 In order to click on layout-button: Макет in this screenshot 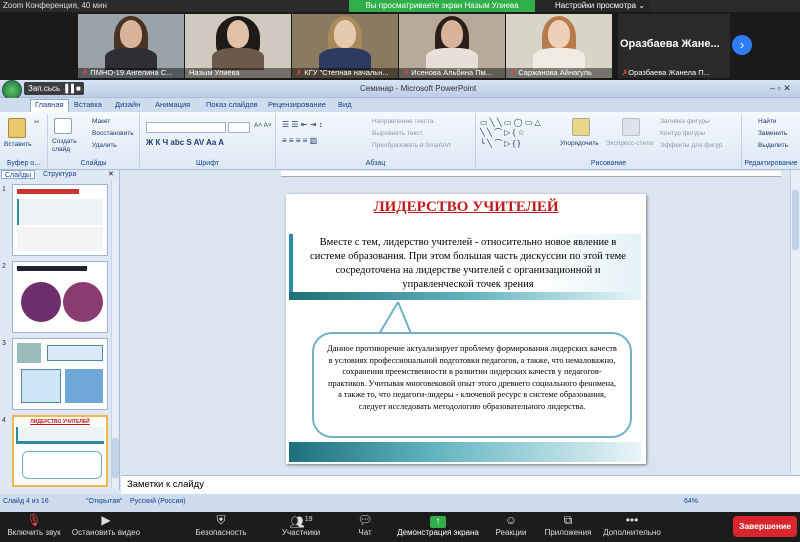, I will do `click(101, 121)`.